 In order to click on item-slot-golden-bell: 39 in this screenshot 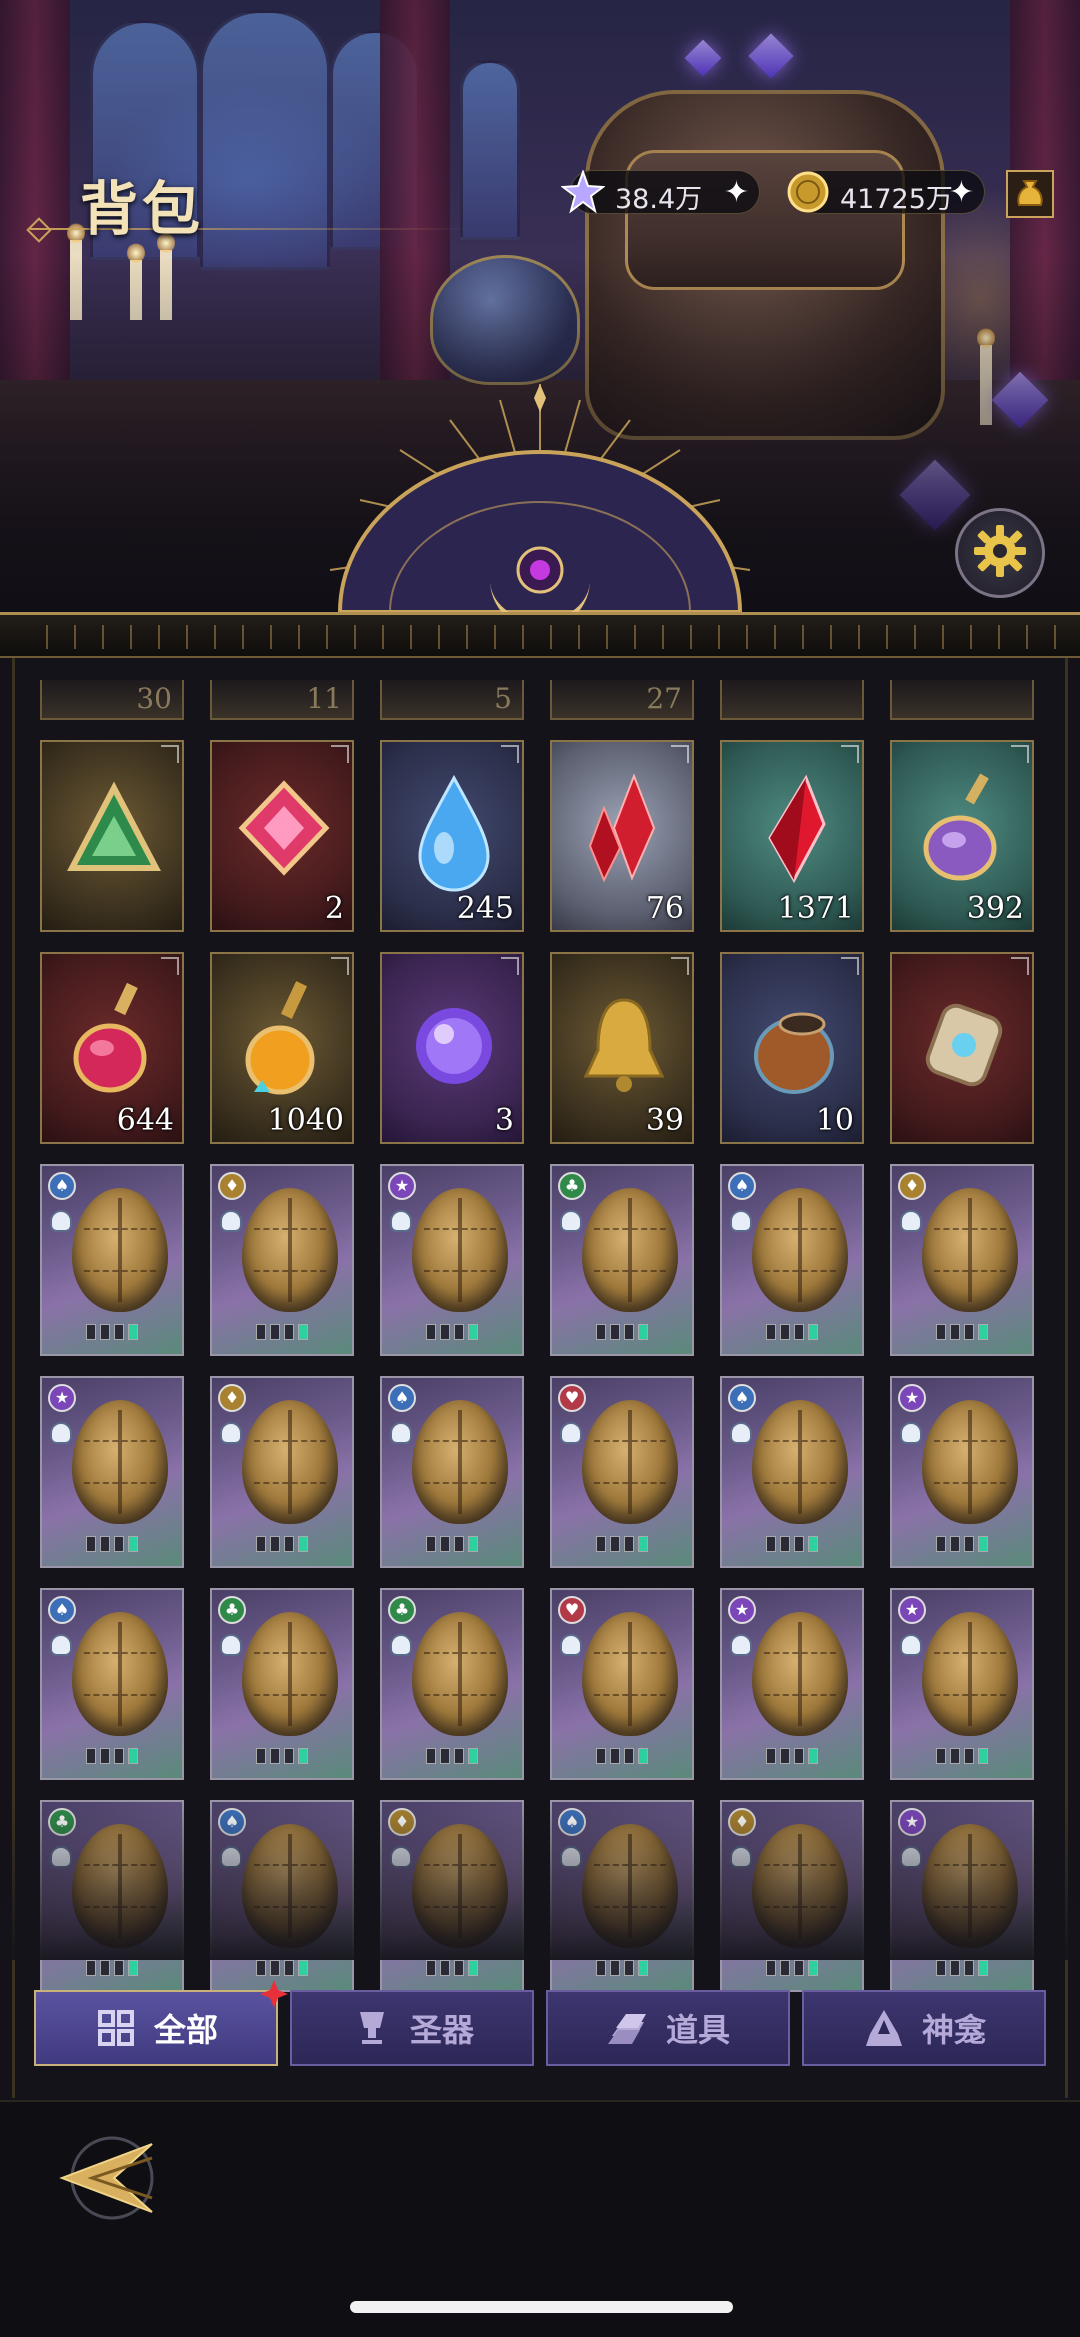, I will do `click(622, 1048)`.